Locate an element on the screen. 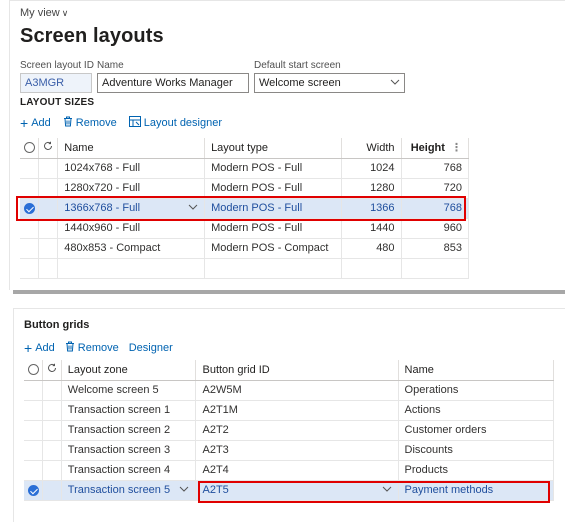  layout-zone-column-header: Layout zone is located at coordinates (129, 370).